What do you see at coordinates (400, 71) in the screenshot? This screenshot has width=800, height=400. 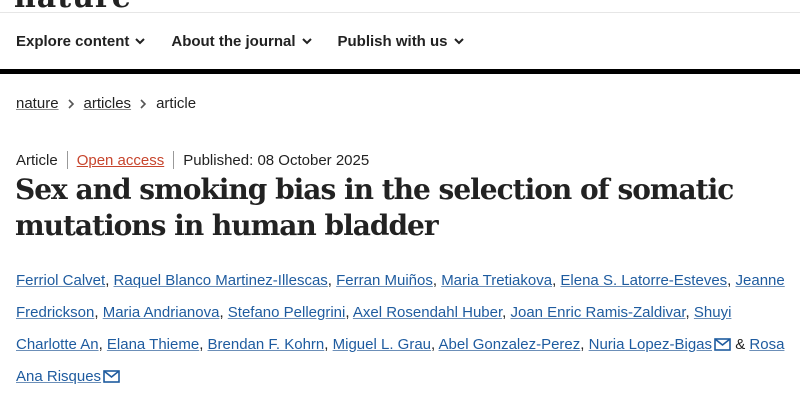 I see `nav-divider` at bounding box center [400, 71].